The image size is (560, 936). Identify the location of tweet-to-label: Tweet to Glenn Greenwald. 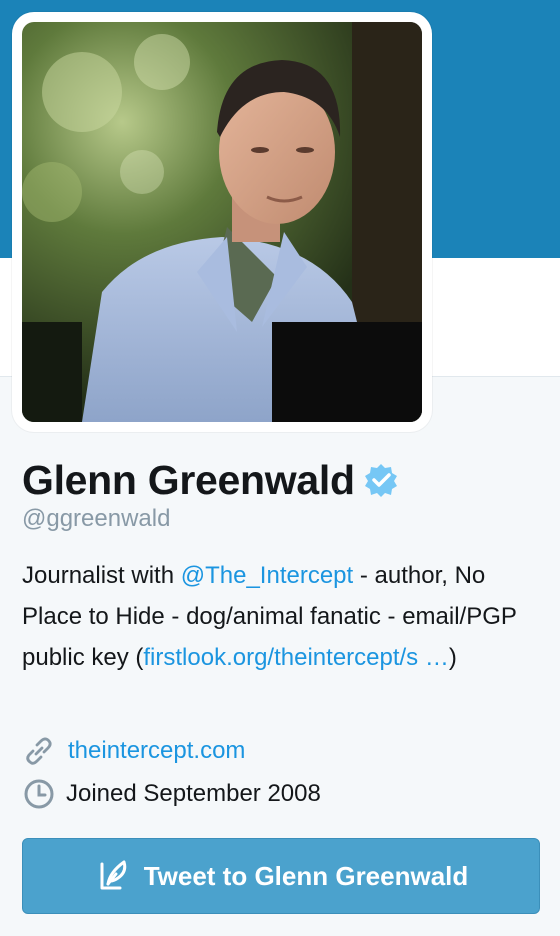
(306, 875).